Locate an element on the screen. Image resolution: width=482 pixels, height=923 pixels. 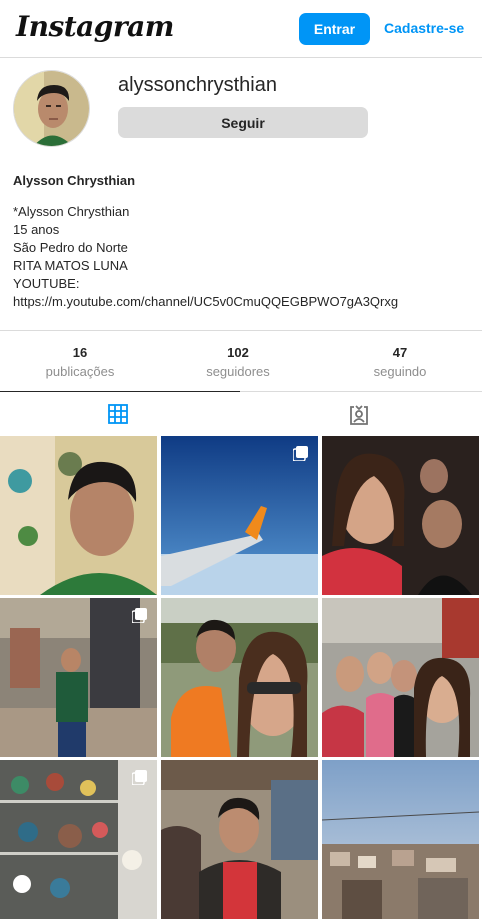
bio-line: São Pedro do Norte is located at coordinates (70, 247).